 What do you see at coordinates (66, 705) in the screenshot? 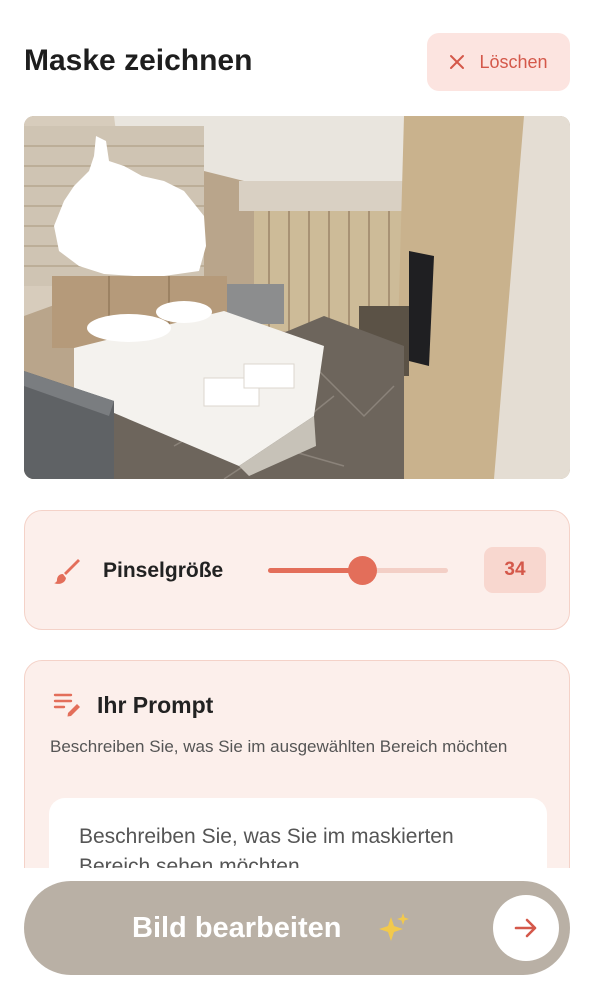
I see `edit-list-icon` at bounding box center [66, 705].